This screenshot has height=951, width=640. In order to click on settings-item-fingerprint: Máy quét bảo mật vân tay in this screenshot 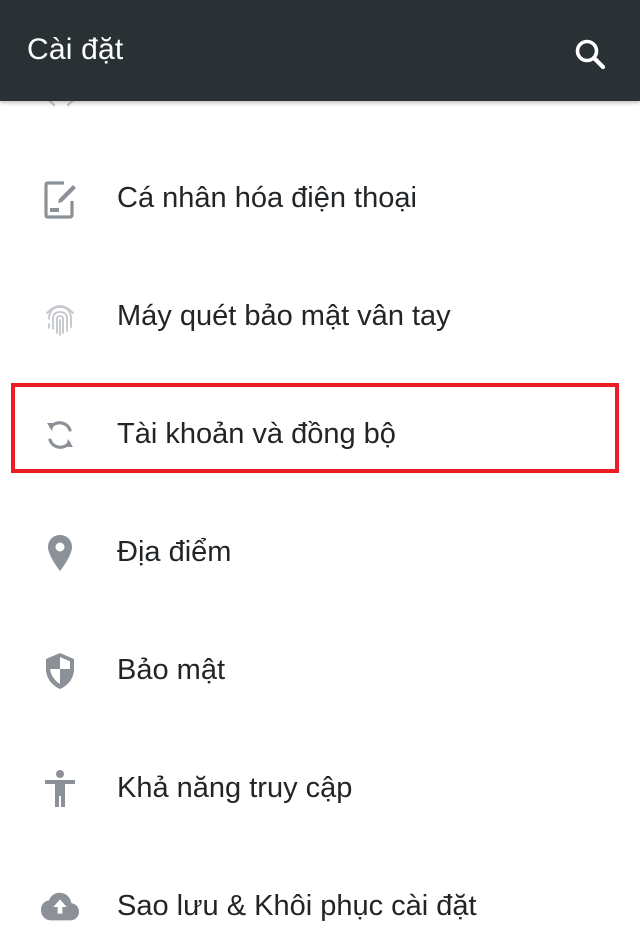, I will do `click(320, 315)`.